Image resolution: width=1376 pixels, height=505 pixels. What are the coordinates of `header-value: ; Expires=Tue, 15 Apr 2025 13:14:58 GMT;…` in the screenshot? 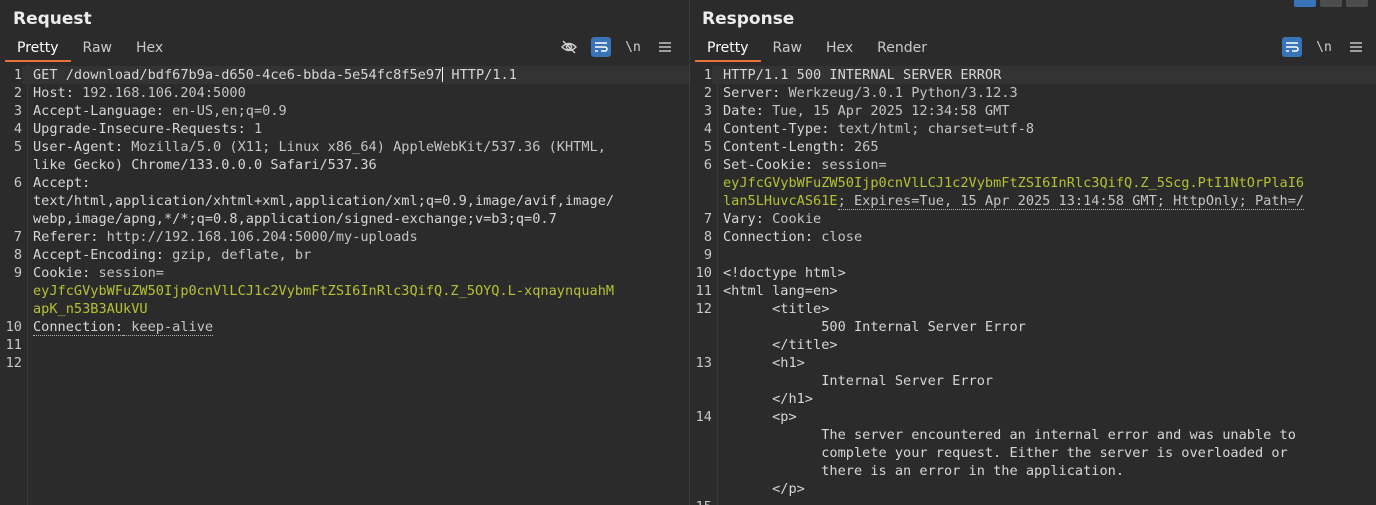 It's located at (1071, 201).